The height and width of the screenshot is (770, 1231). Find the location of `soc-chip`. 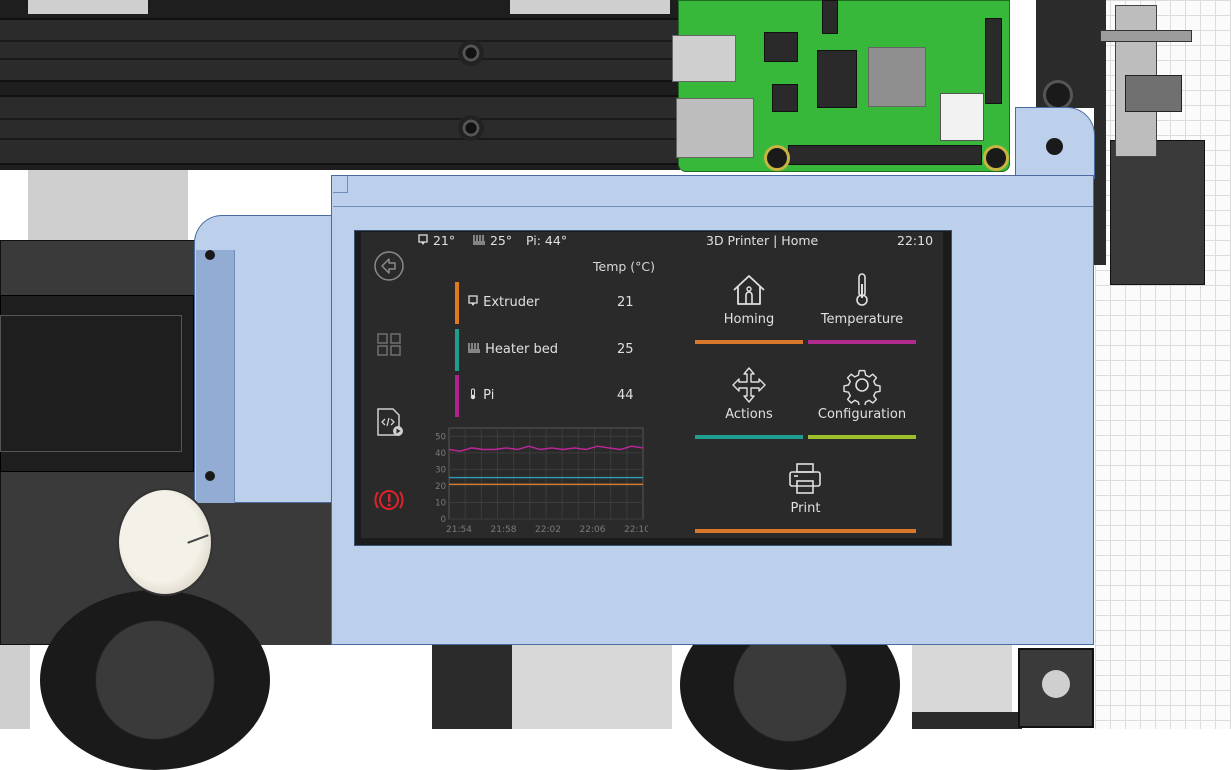

soc-chip is located at coordinates (897, 77).